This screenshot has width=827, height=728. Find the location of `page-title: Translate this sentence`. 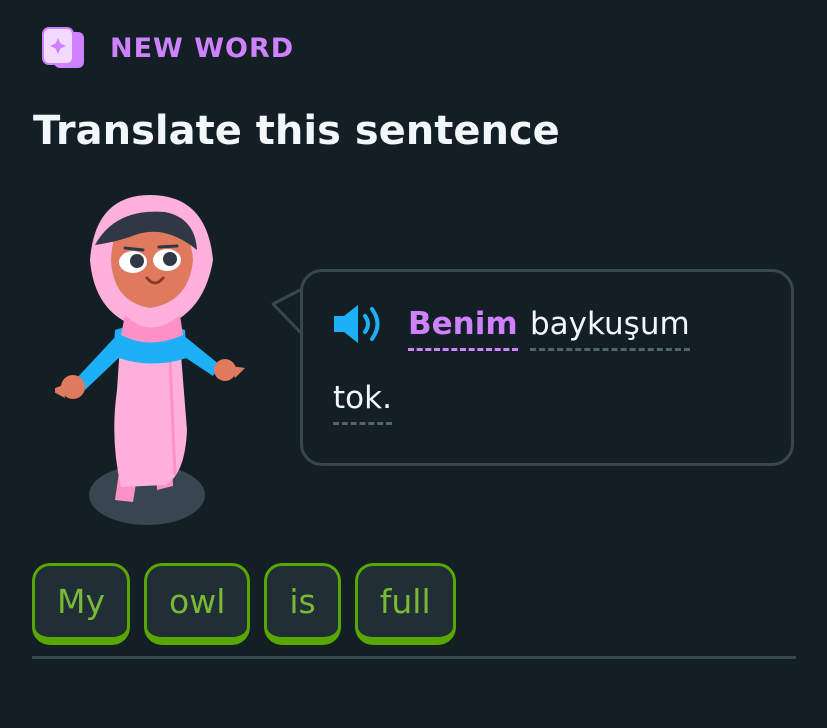

page-title: Translate this sentence is located at coordinates (296, 131).